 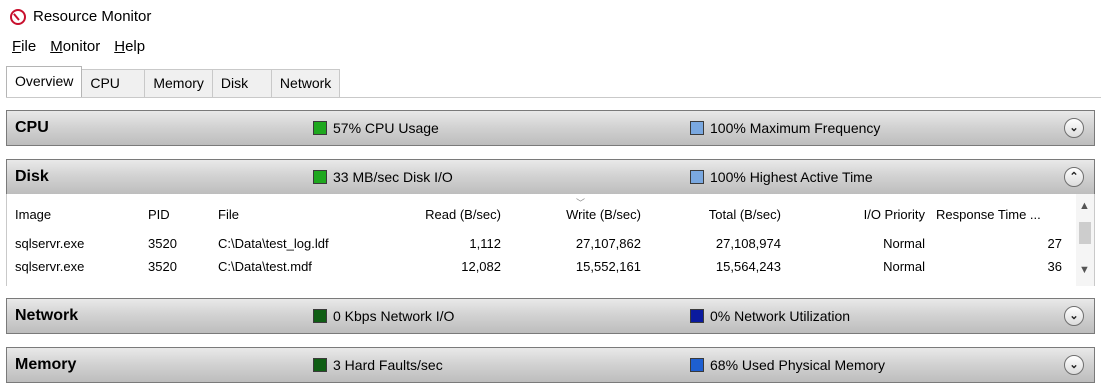 I want to click on vertical-scrollbar: ▲ ▼, so click(x=1085, y=240).